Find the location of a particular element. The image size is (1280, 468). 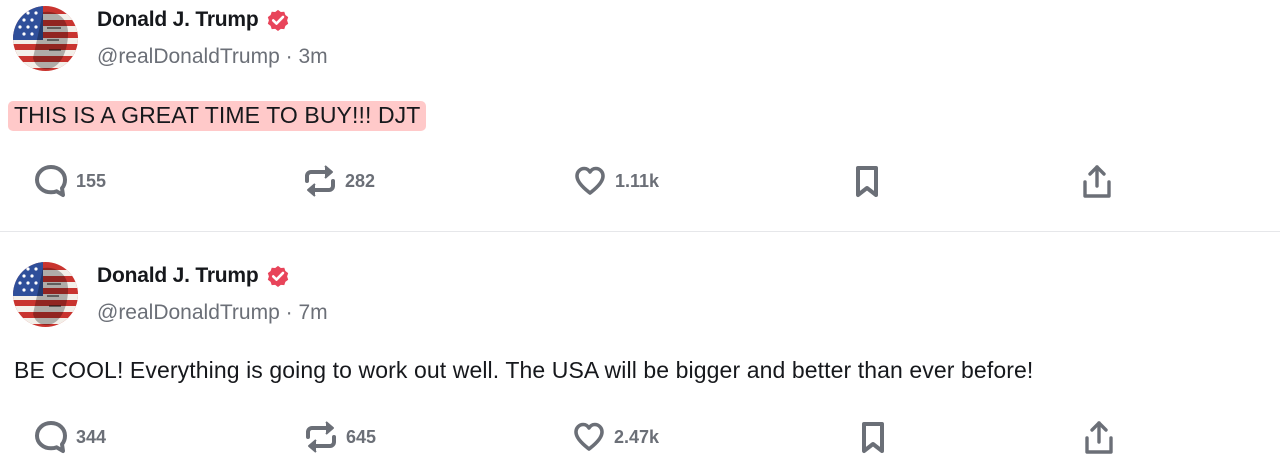

repost-count: 645 is located at coordinates (361, 436).